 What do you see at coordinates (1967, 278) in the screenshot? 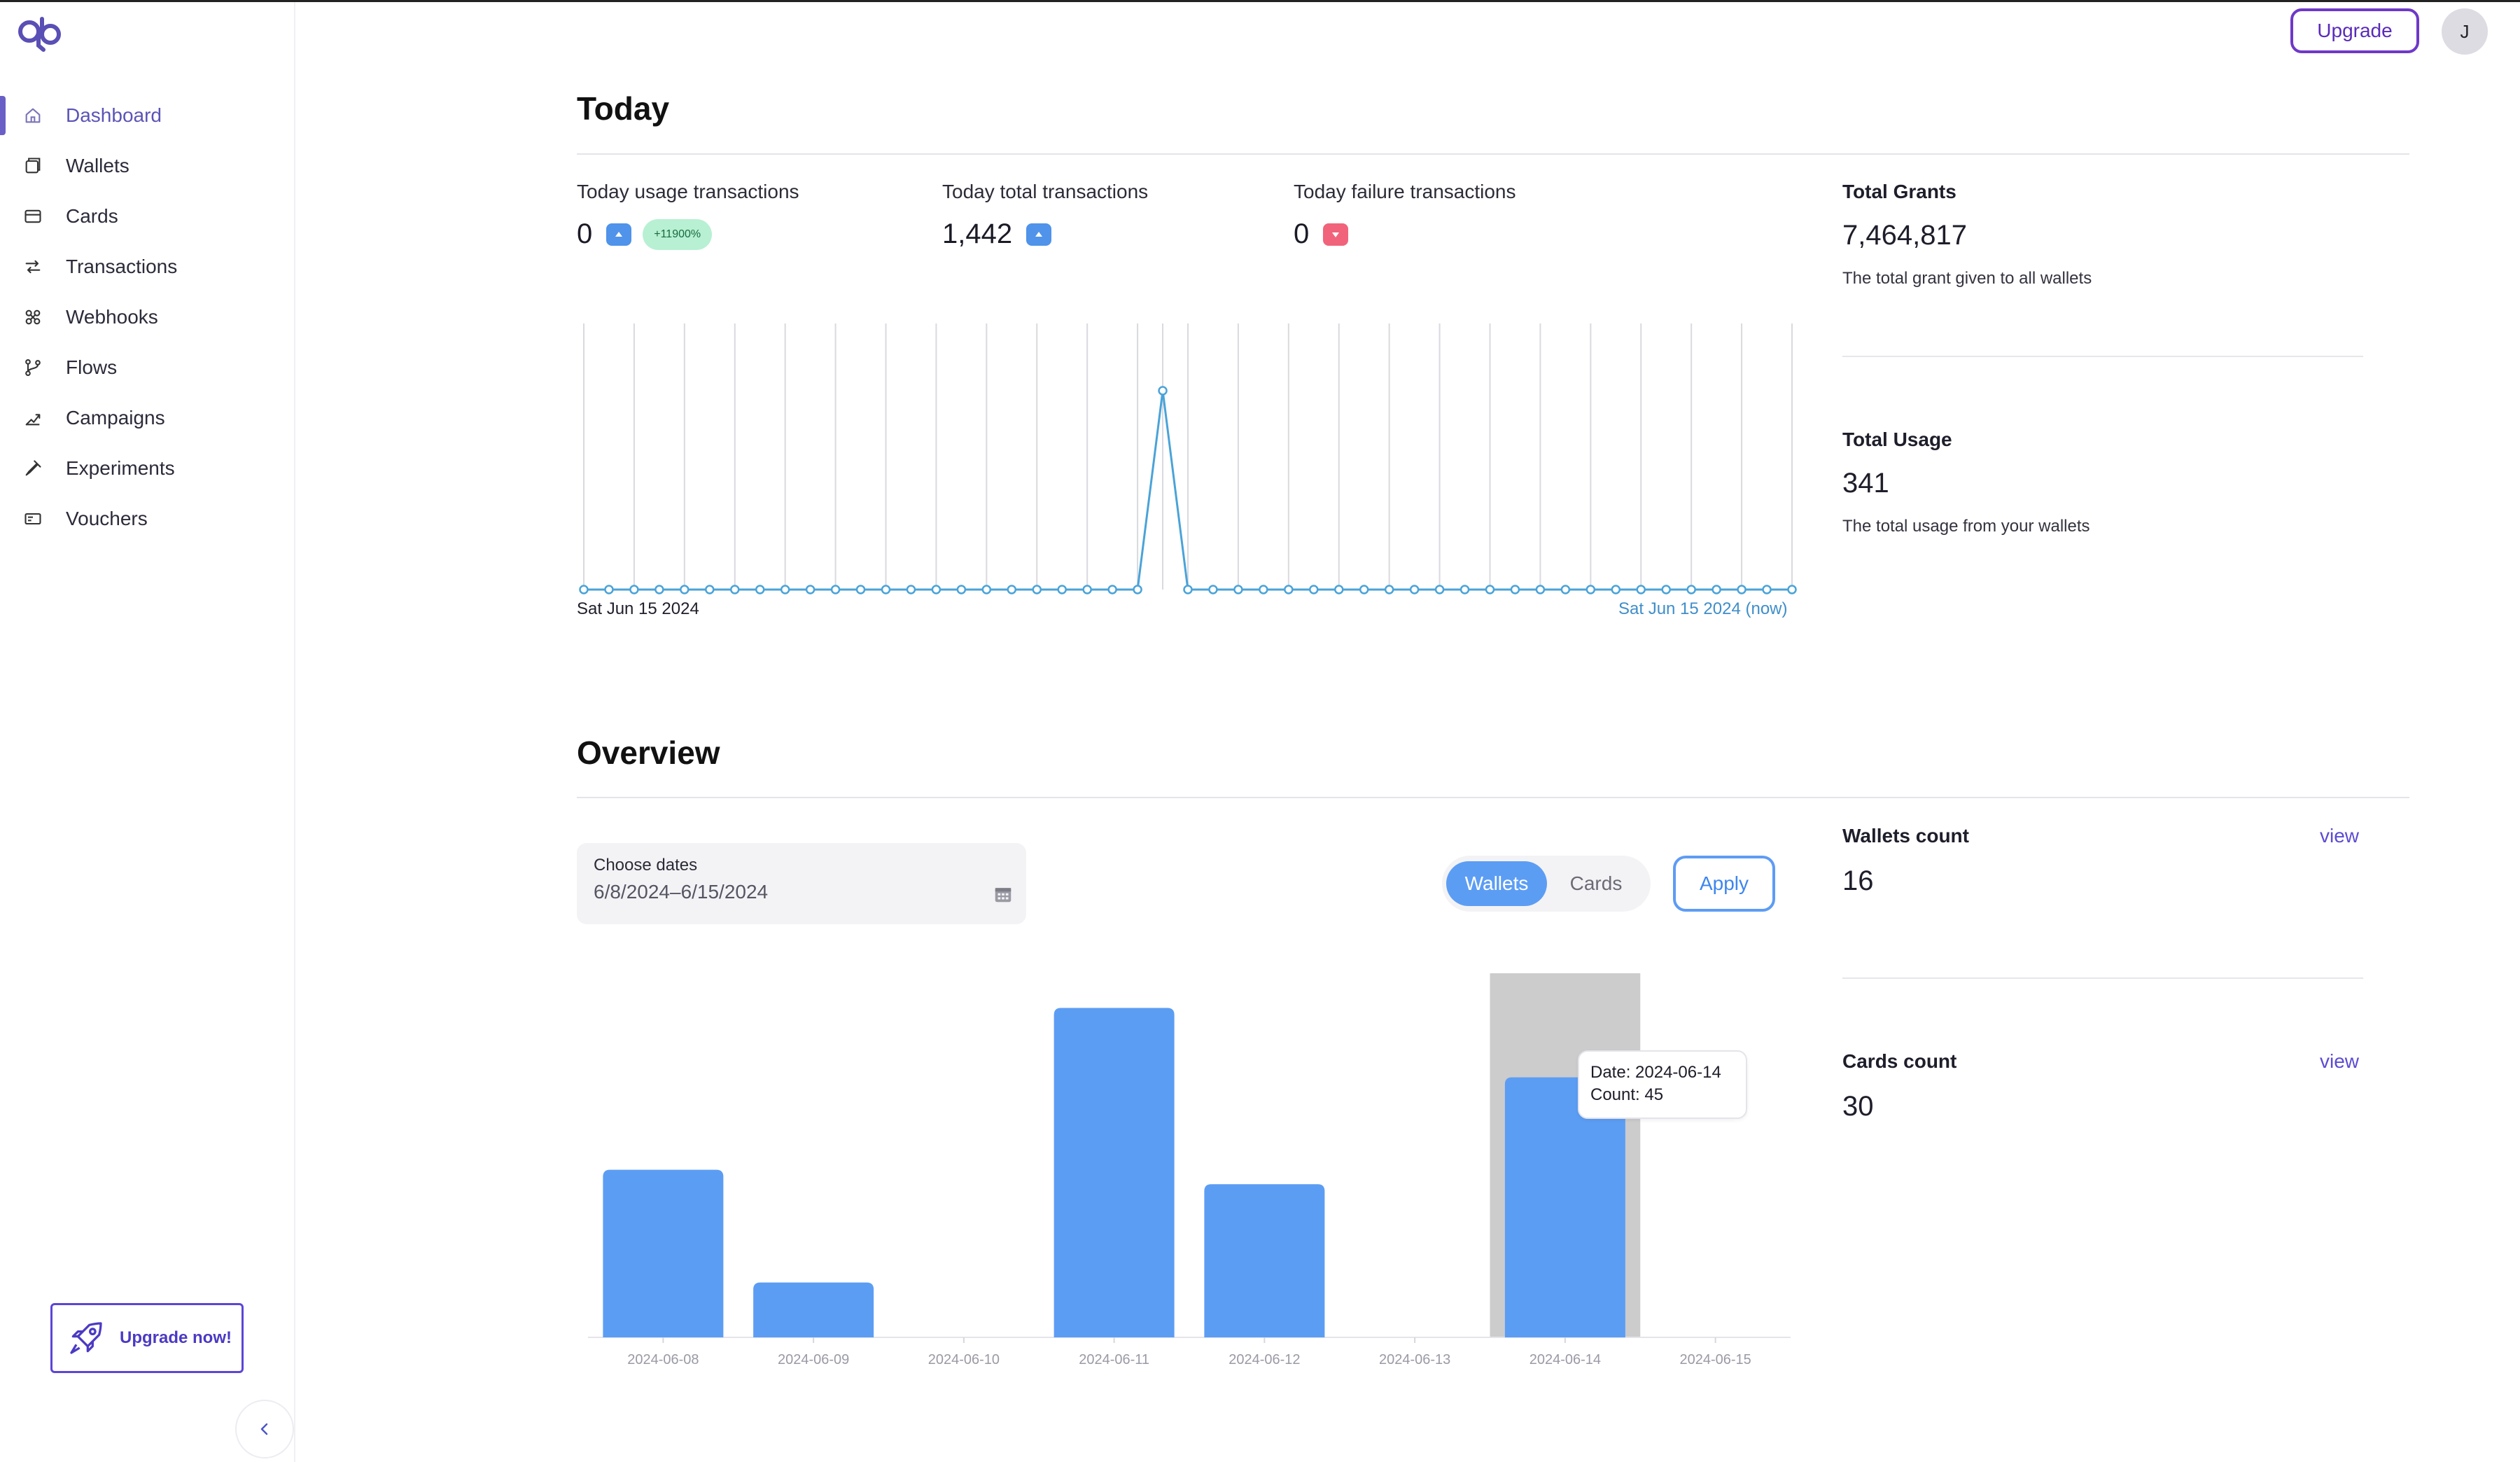
I see `total-grants-desc: The total grant given to all wallets` at bounding box center [1967, 278].